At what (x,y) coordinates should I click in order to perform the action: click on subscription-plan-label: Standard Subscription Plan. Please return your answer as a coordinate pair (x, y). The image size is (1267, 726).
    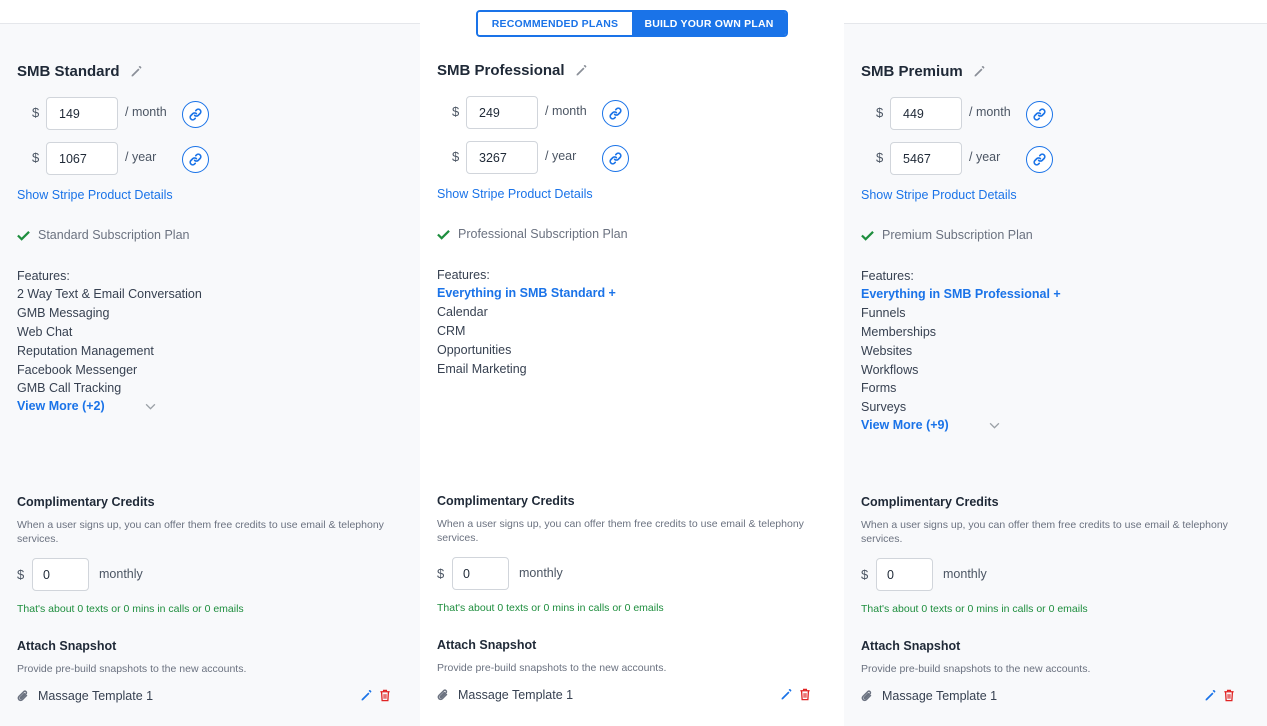
    Looking at the image, I should click on (114, 235).